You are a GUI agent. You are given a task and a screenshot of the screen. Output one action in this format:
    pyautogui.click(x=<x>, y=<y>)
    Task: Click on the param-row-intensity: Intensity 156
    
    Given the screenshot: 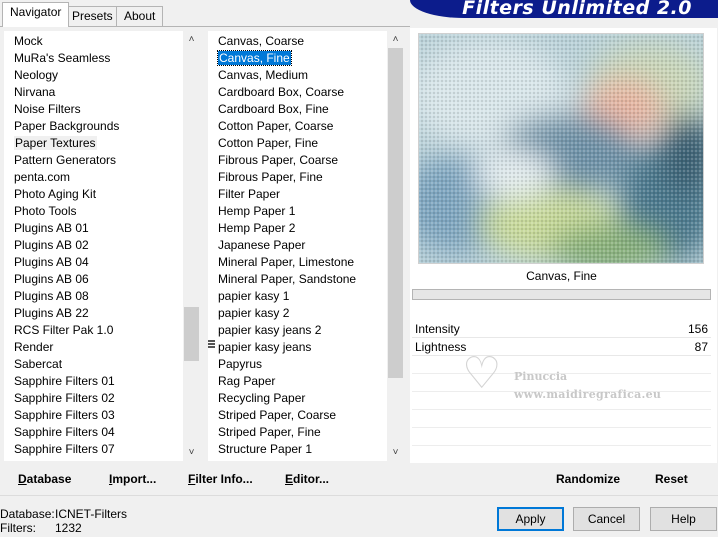 What is the action you would take?
    pyautogui.click(x=561, y=329)
    